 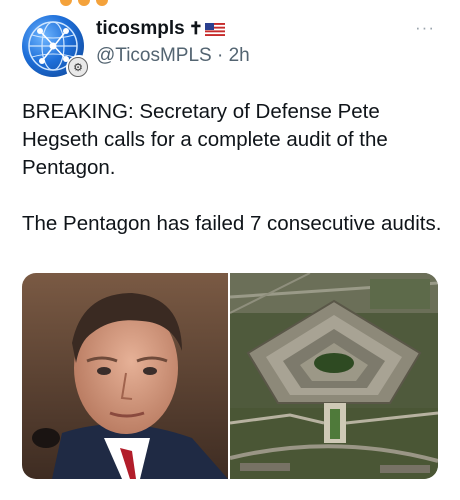 I want to click on handle-row: @TicosMPLS · 2h, so click(x=173, y=56).